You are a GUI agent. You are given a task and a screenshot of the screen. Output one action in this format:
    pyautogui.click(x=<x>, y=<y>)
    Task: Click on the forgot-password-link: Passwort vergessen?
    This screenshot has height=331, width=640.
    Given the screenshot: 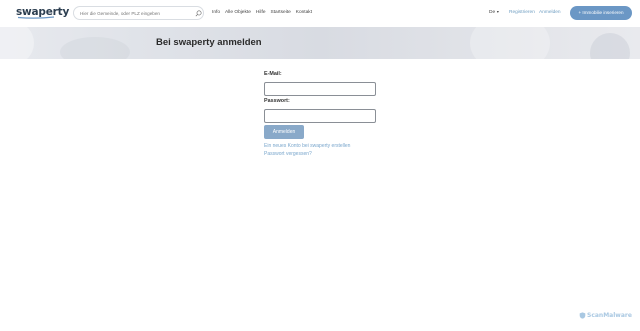 What is the action you would take?
    pyautogui.click(x=288, y=154)
    